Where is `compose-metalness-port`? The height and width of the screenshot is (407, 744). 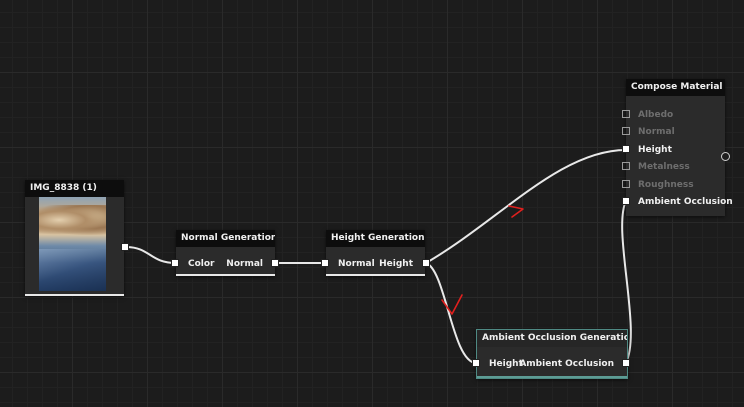 compose-metalness-port is located at coordinates (626, 166).